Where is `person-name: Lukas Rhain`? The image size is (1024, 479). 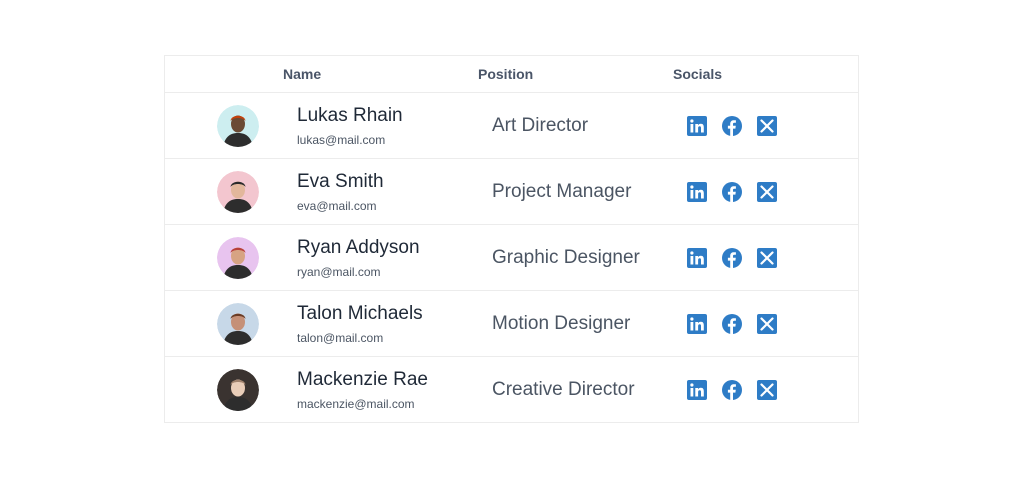 person-name: Lukas Rhain is located at coordinates (350, 115).